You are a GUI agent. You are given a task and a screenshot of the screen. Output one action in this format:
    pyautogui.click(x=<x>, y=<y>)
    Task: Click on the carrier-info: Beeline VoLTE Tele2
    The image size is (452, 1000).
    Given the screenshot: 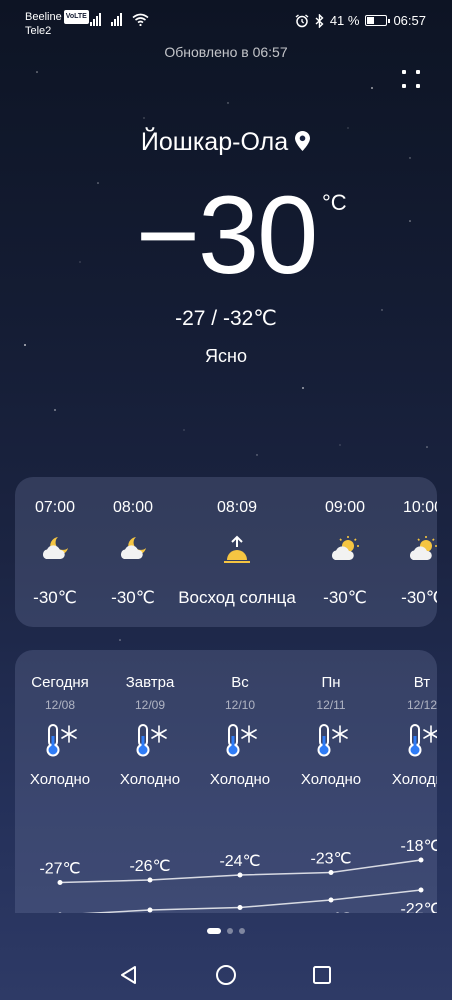 What is the action you would take?
    pyautogui.click(x=57, y=24)
    